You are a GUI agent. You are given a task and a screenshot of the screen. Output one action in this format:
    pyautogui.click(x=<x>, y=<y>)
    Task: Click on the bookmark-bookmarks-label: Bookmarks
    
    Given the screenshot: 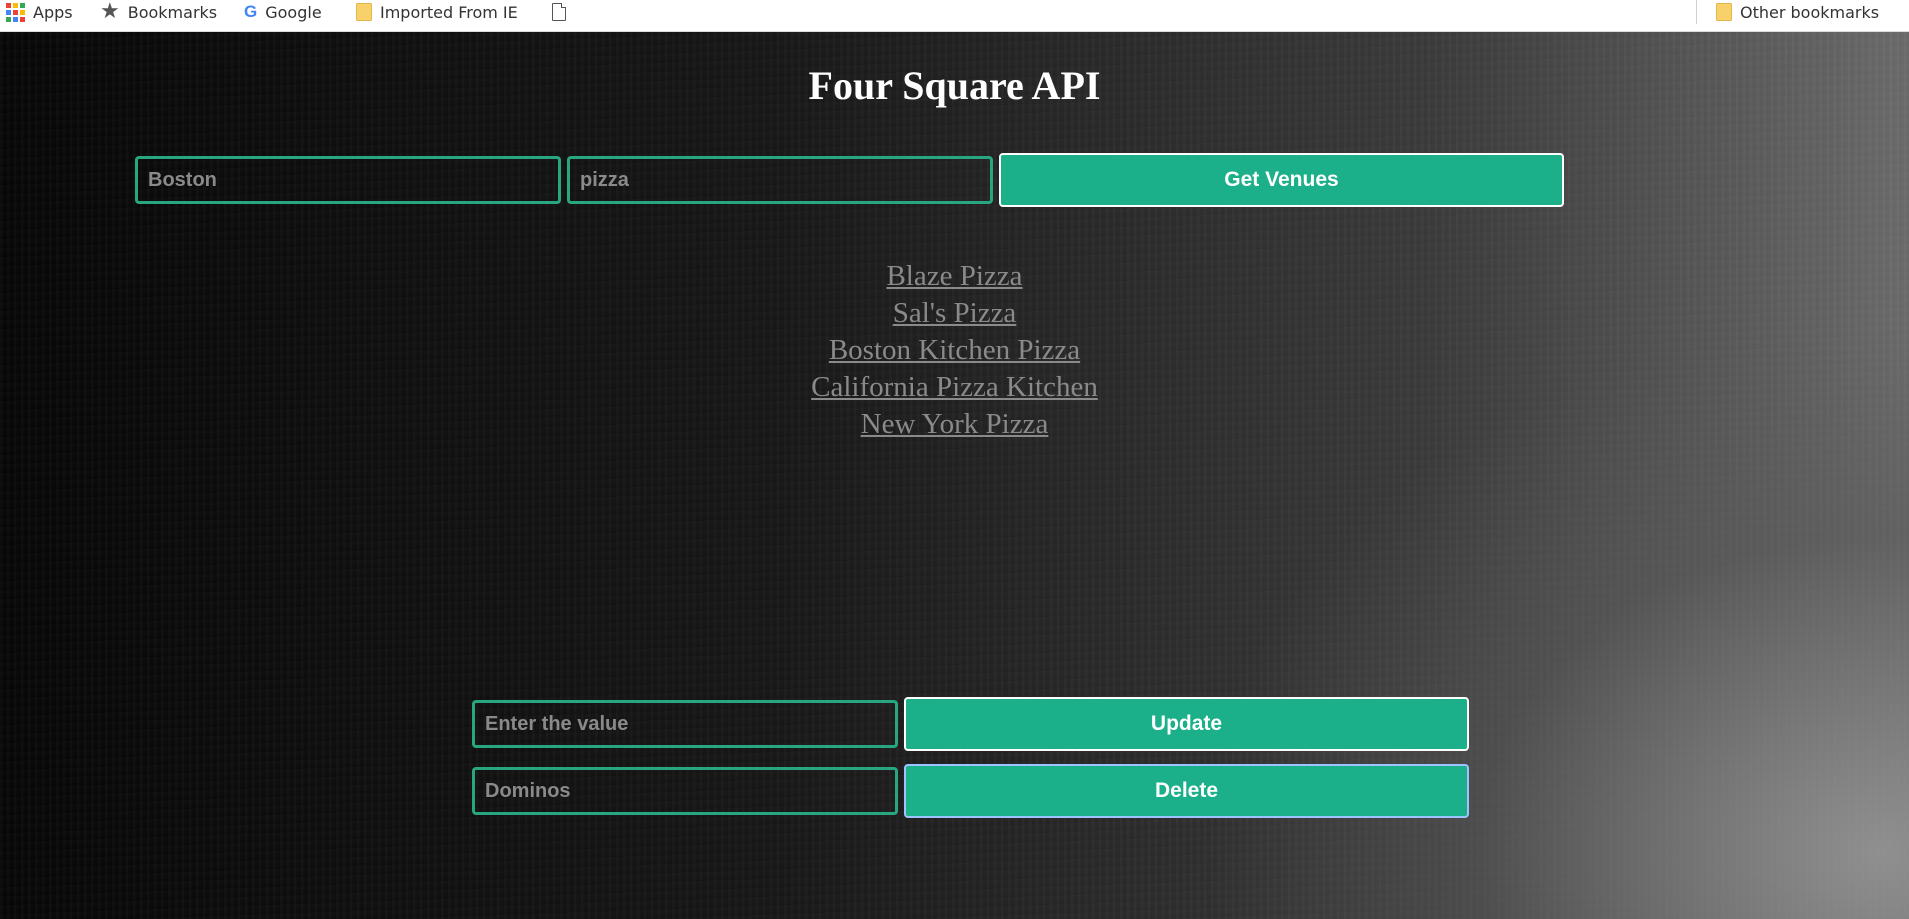 What is the action you would take?
    pyautogui.click(x=172, y=12)
    